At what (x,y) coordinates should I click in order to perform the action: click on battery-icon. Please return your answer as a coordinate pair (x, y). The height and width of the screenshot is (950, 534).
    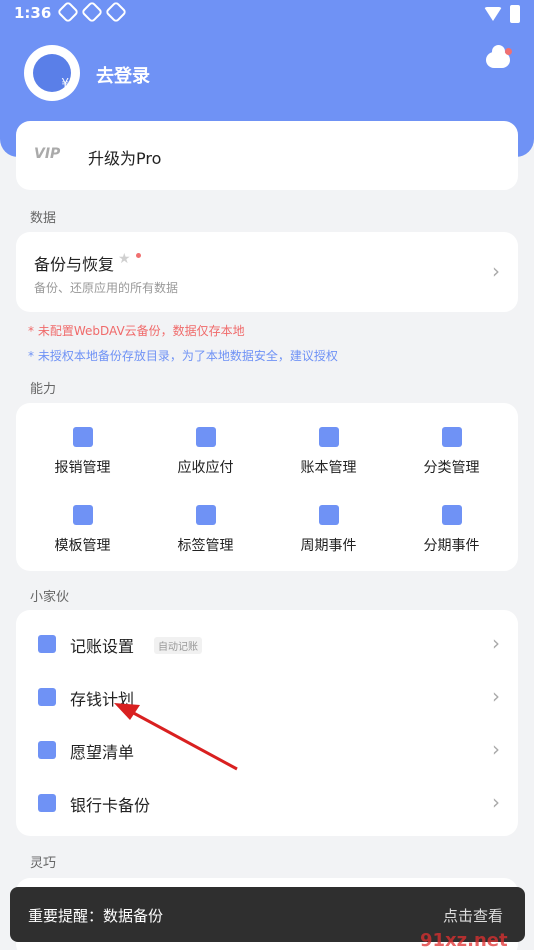
    Looking at the image, I should click on (515, 14).